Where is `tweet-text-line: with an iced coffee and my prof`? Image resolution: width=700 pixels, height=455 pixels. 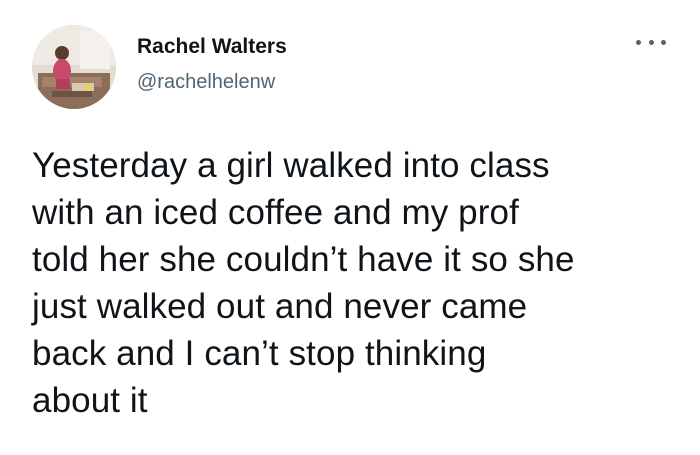 tweet-text-line: with an iced coffee and my prof is located at coordinates (275, 212).